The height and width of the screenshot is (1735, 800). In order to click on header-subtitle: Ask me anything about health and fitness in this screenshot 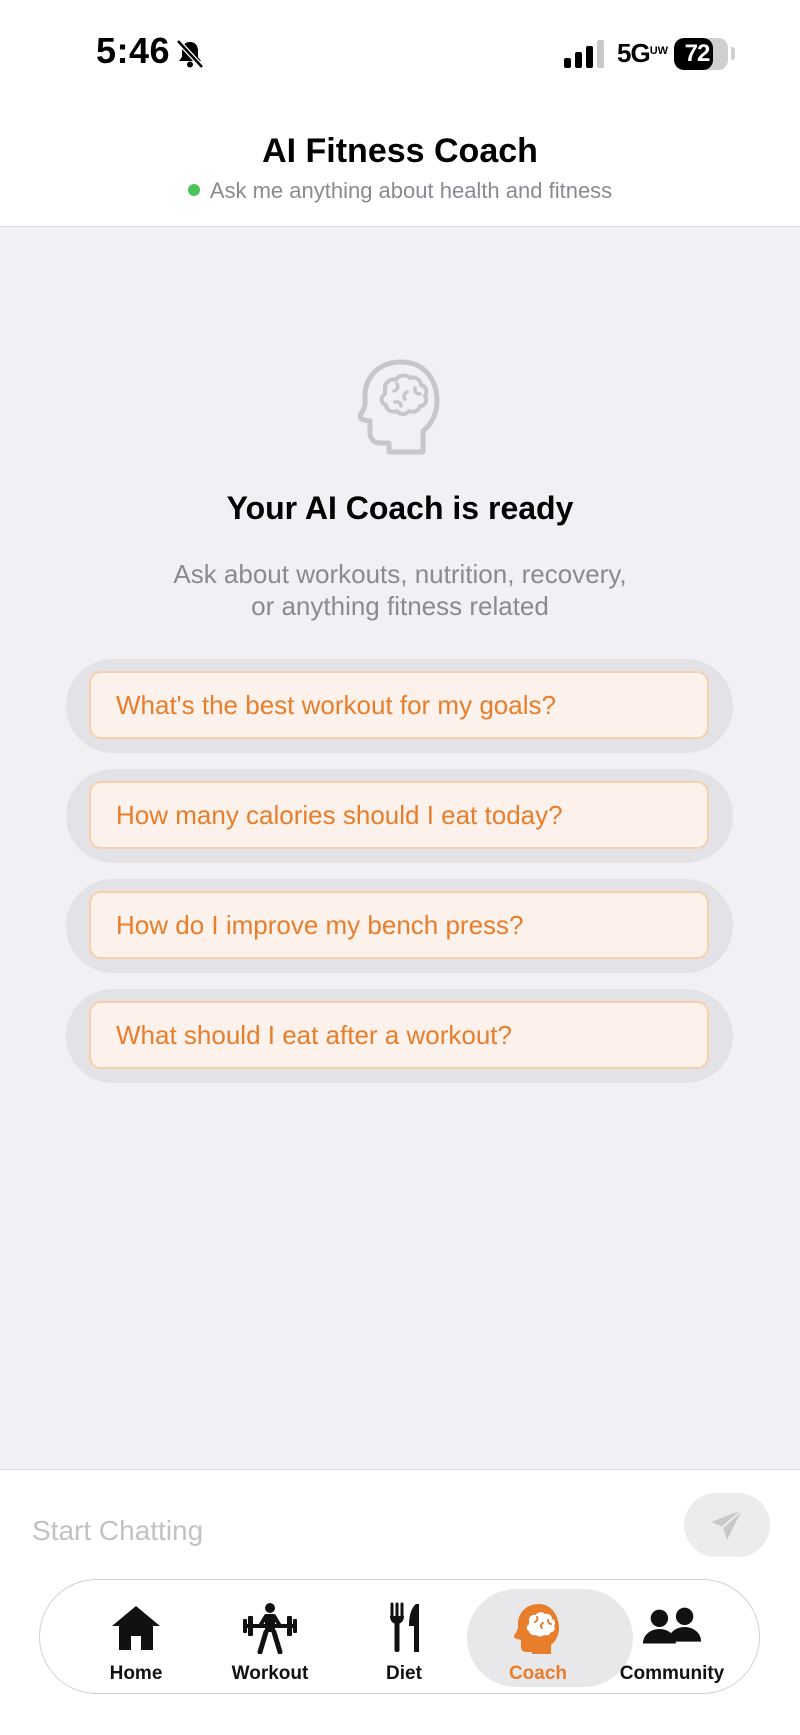, I will do `click(400, 191)`.